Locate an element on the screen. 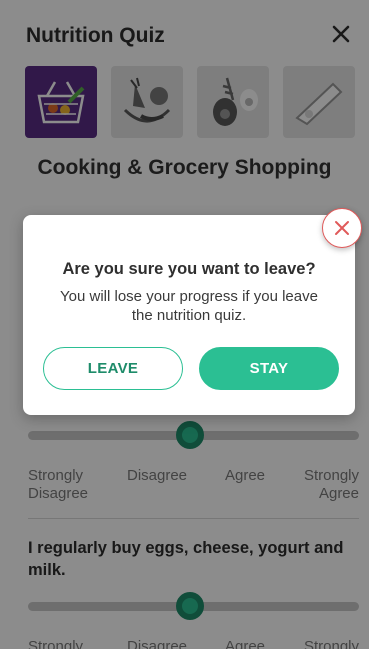 The height and width of the screenshot is (649, 369). close-icon is located at coordinates (342, 228).